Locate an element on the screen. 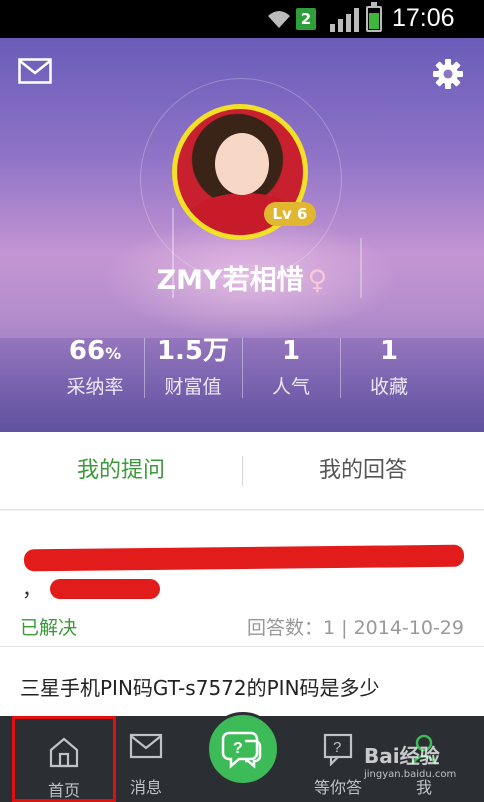 Image resolution: width=484 pixels, height=802 pixels. question-box-icon: ? is located at coordinates (338, 749).